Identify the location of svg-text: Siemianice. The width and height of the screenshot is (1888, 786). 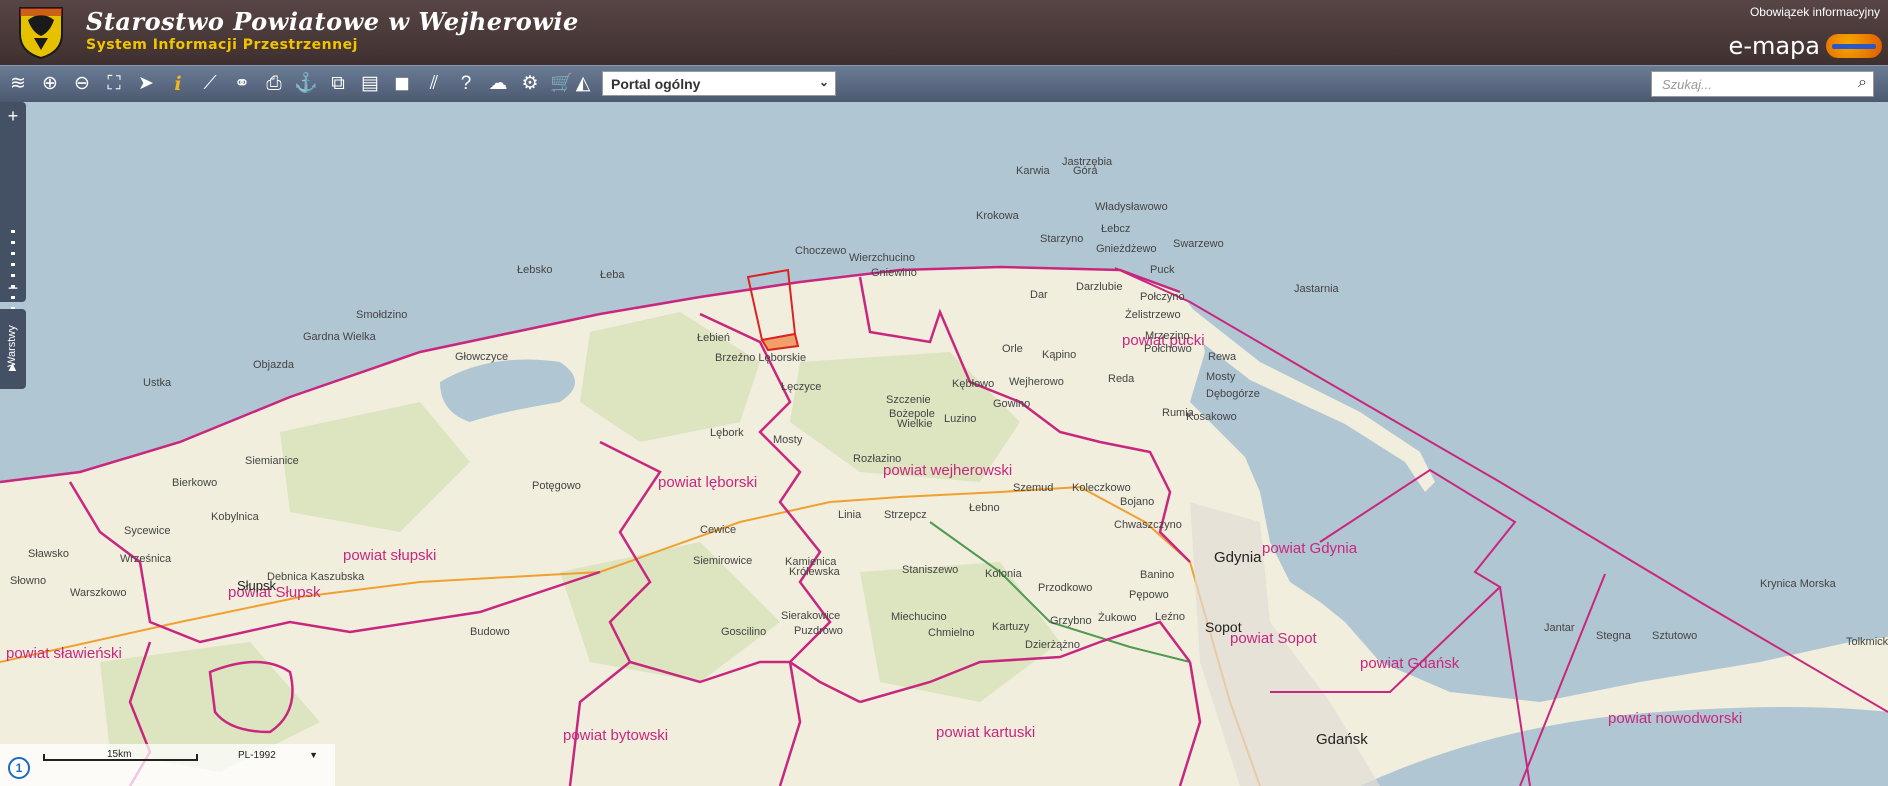
(272, 461).